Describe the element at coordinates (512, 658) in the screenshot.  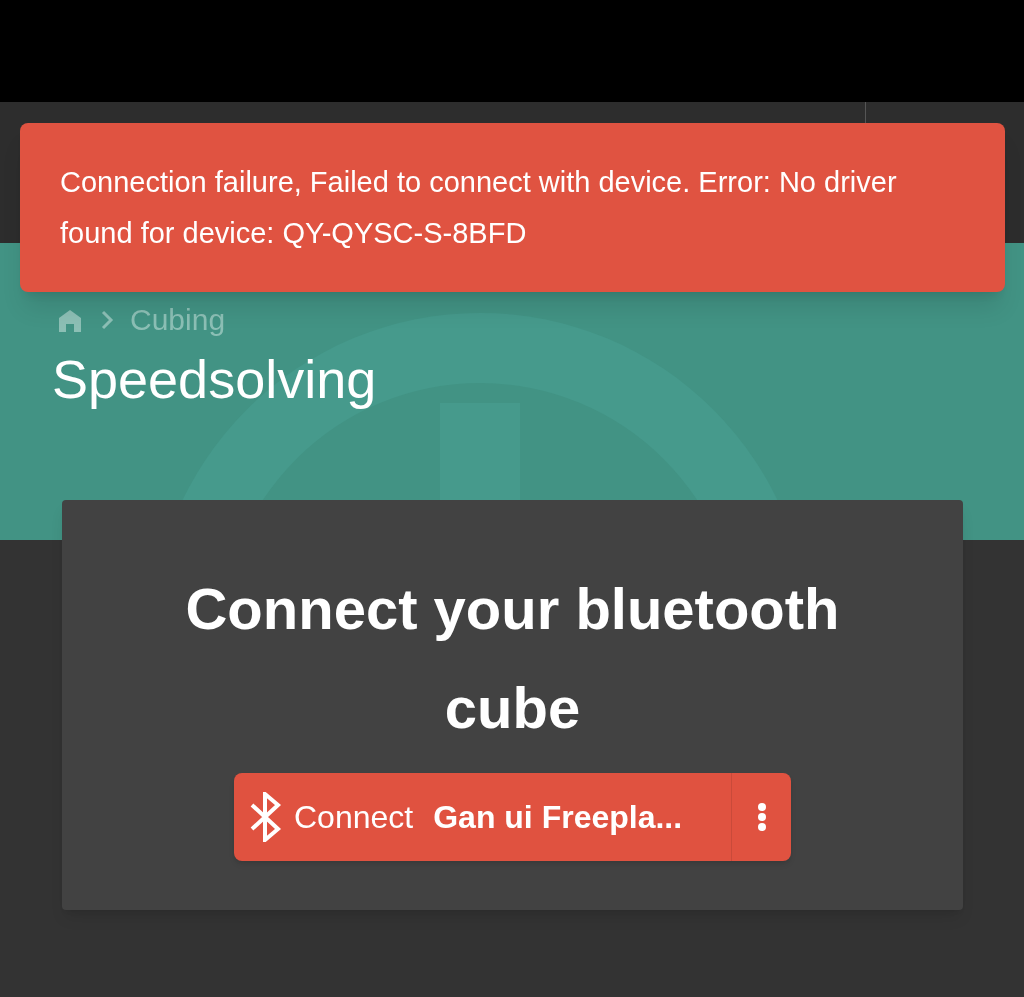
I see `card-title: Connect your bluetooth cube` at that location.